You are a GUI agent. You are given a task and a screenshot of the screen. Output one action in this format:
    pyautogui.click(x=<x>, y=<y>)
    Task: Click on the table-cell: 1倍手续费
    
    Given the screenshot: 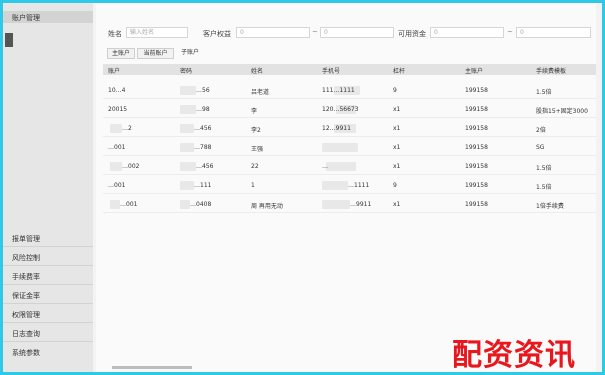 What is the action you would take?
    pyautogui.click(x=550, y=206)
    